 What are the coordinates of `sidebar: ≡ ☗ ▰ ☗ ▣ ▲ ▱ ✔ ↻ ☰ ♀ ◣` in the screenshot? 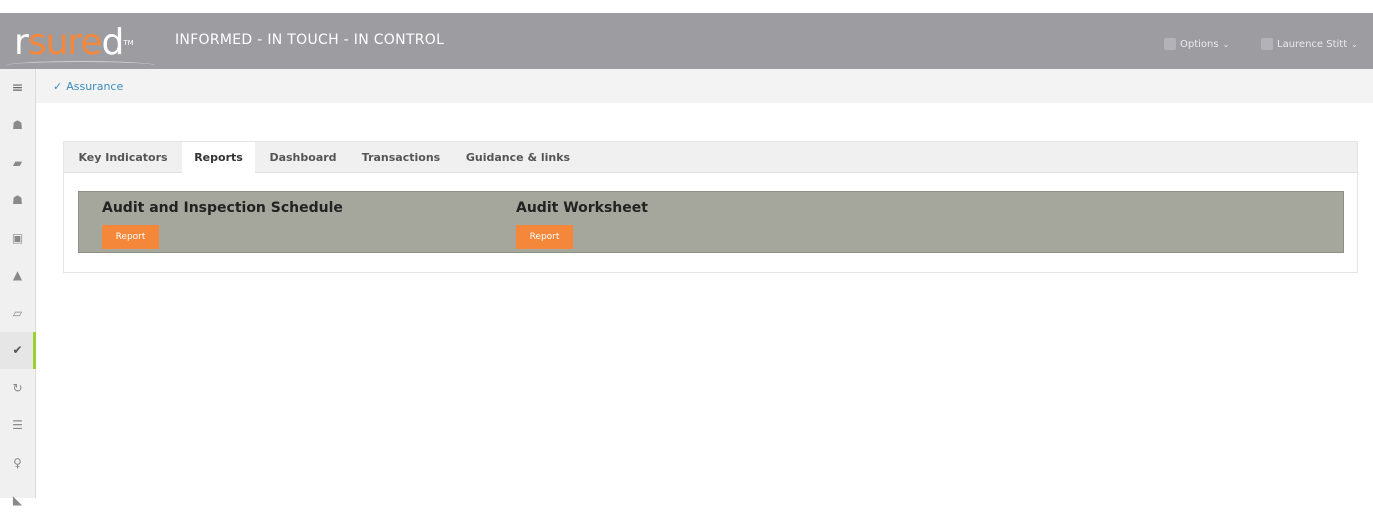 It's located at (18, 283).